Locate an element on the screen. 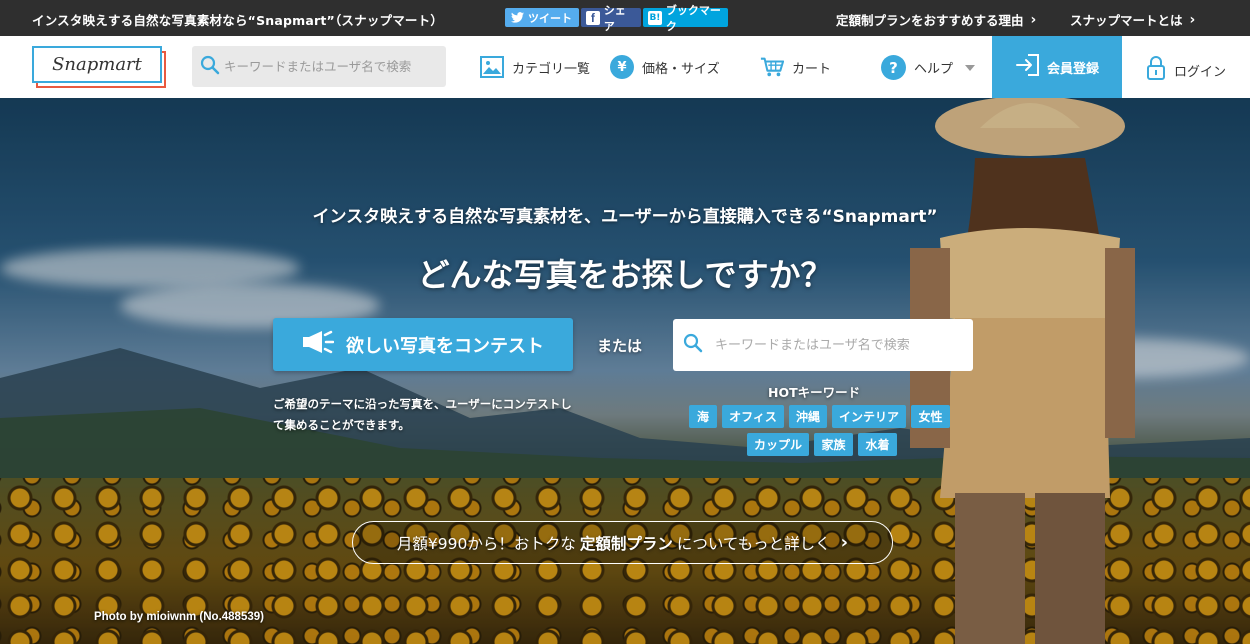 Image resolution: width=1250 pixels, height=644 pixels. hero-title: どんな写真をお探しですか？ is located at coordinates (625, 275).